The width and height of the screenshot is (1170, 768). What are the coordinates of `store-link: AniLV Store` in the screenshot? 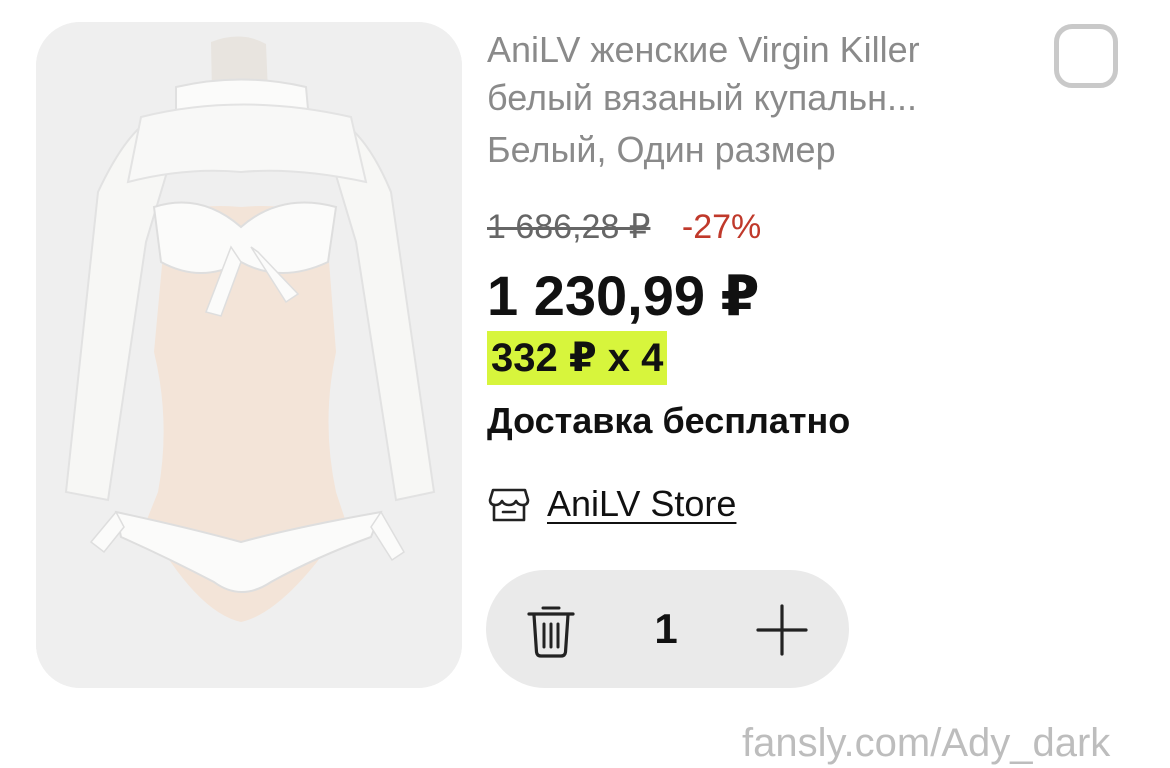 It's located at (611, 504).